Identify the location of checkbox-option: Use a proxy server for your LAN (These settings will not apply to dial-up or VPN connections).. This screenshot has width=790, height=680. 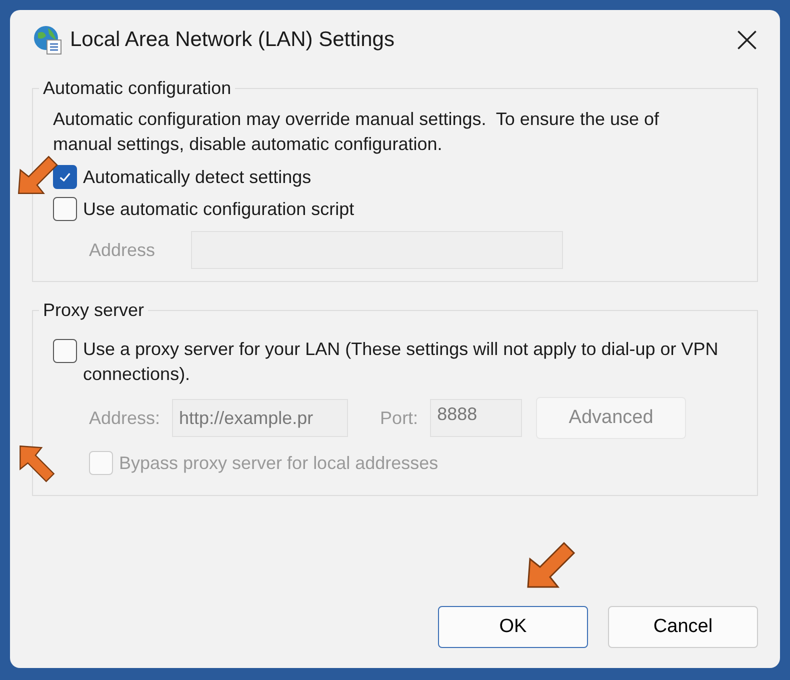
(388, 362).